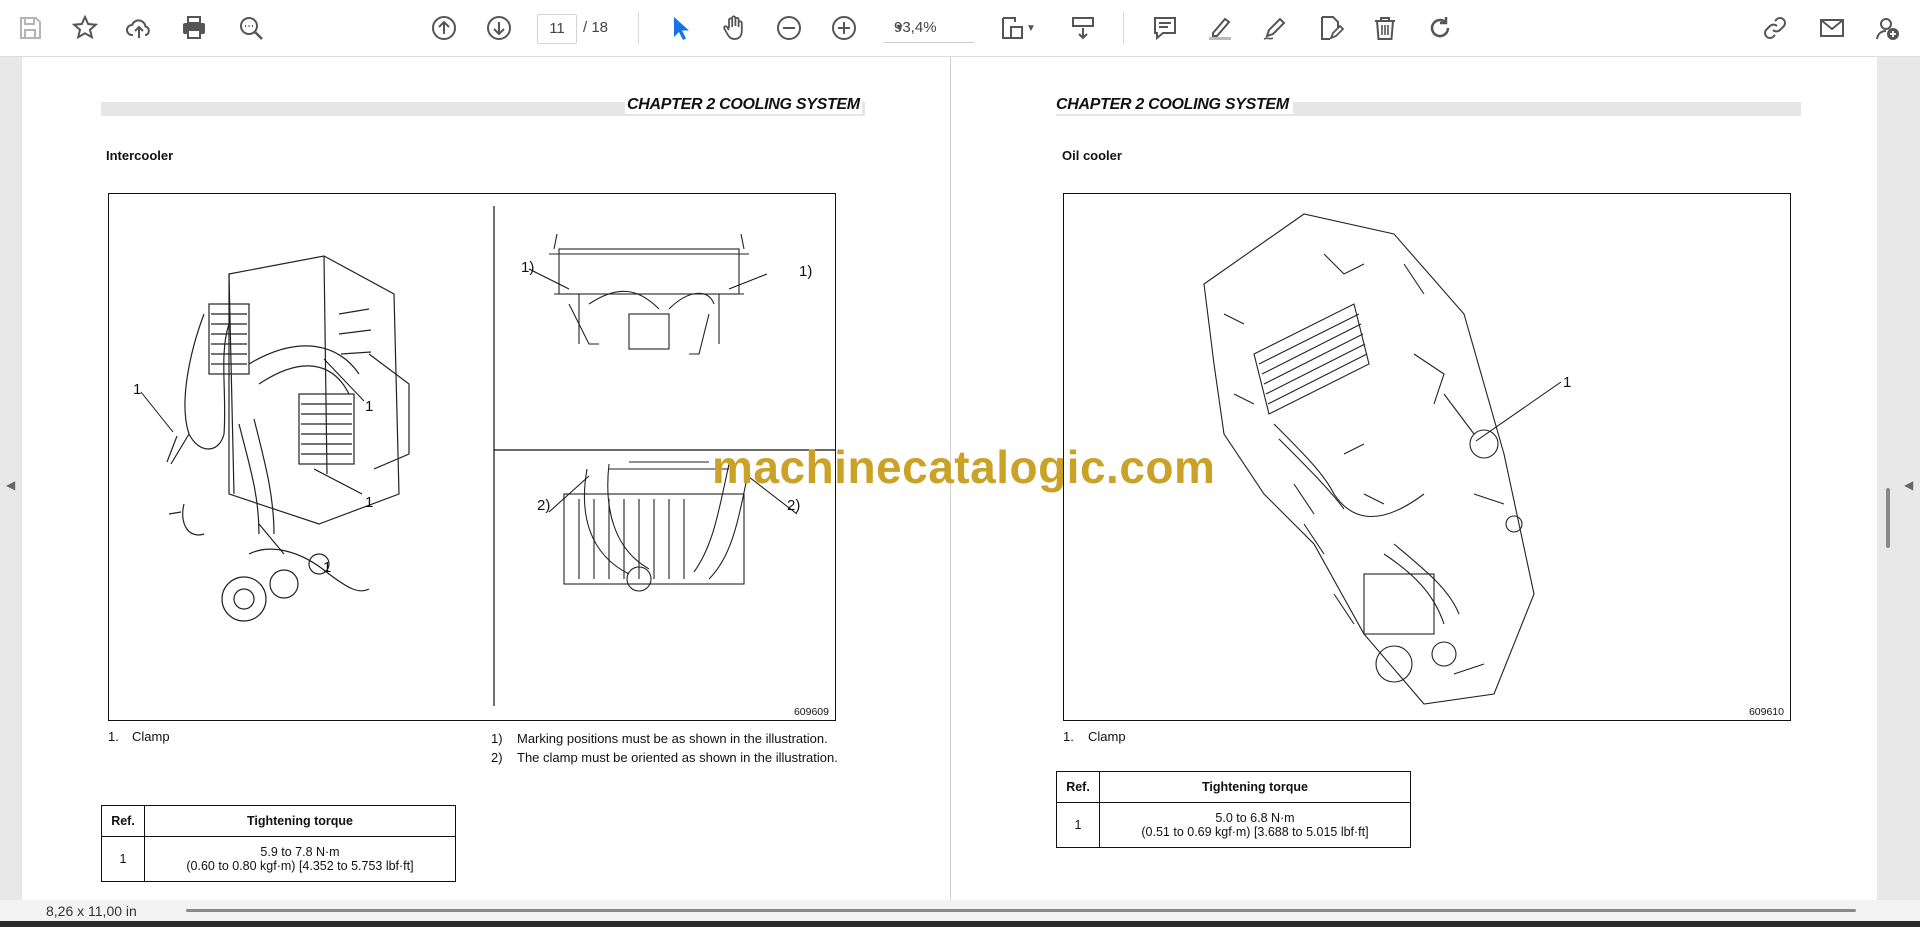  What do you see at coordinates (444, 28) in the screenshot?
I see `page-up-icon` at bounding box center [444, 28].